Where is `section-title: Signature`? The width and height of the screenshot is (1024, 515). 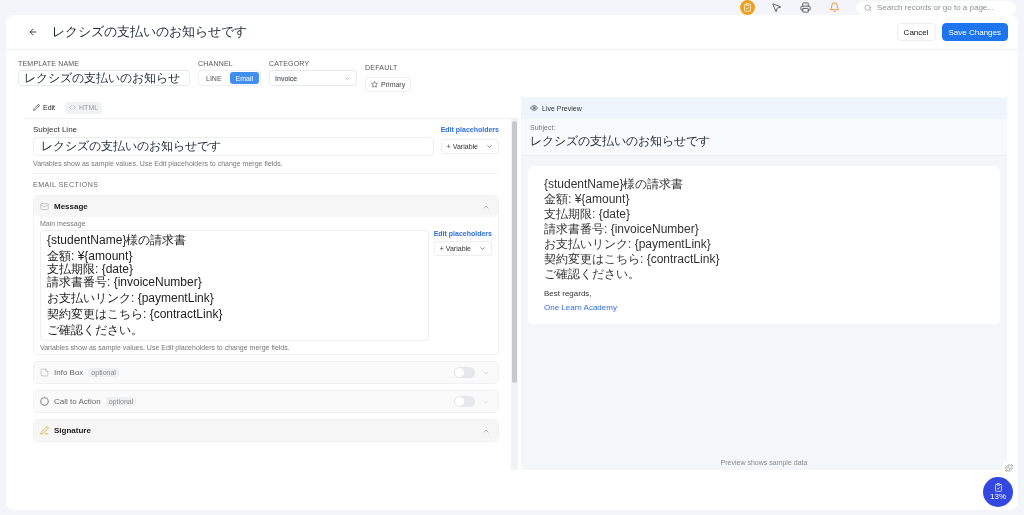
section-title: Signature is located at coordinates (72, 430).